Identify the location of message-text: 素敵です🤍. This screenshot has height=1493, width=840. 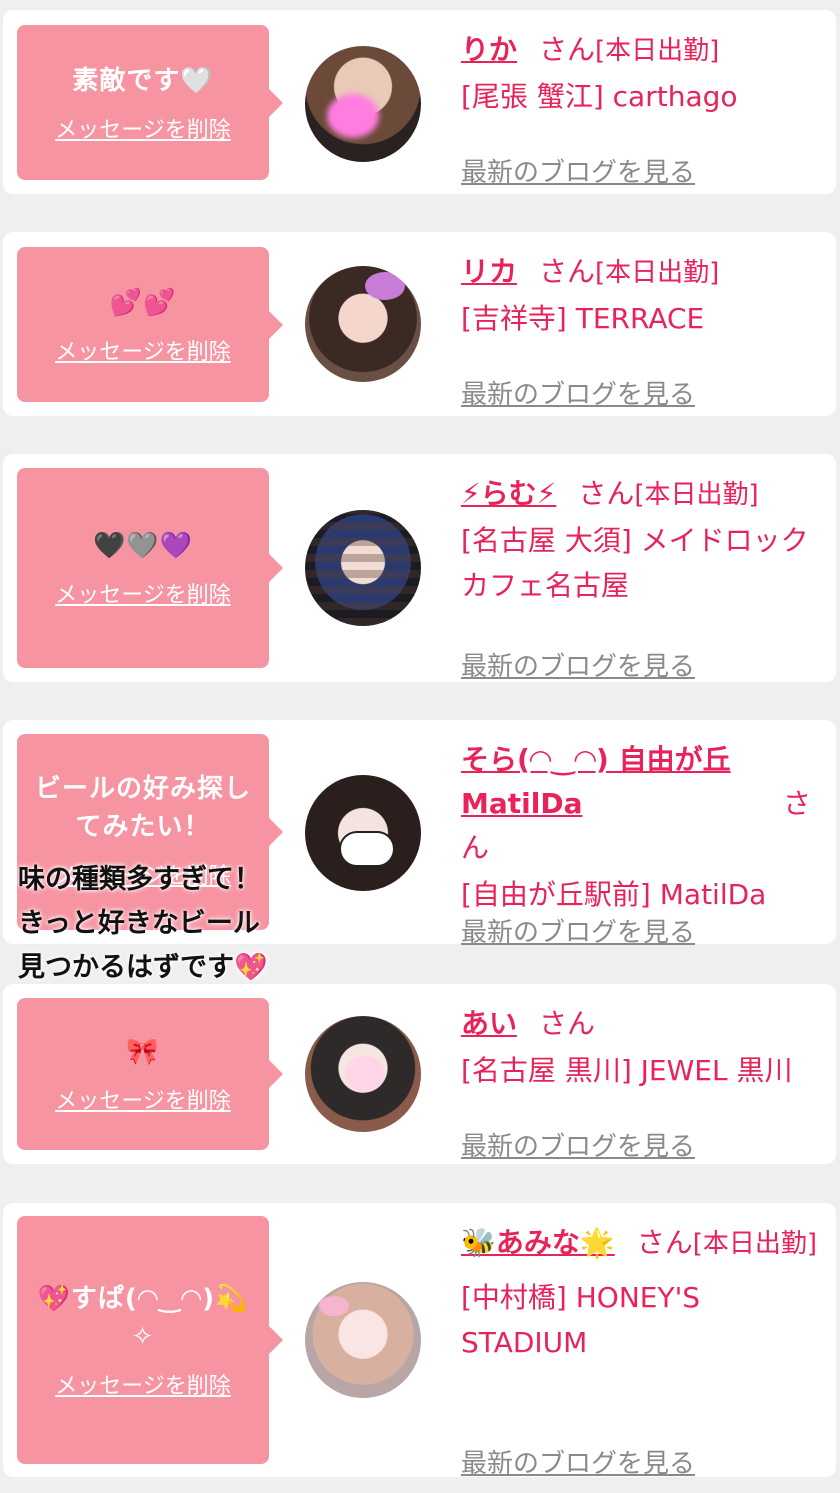
(143, 80).